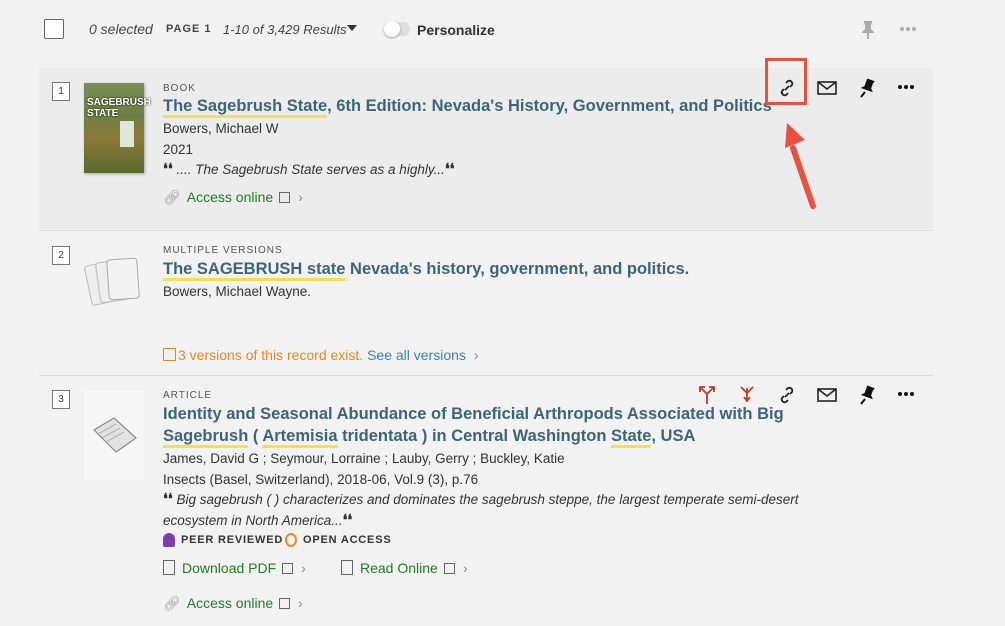 This screenshot has width=1005, height=626. Describe the element at coordinates (189, 29) in the screenshot. I see `page-label: PAGE 1` at that location.